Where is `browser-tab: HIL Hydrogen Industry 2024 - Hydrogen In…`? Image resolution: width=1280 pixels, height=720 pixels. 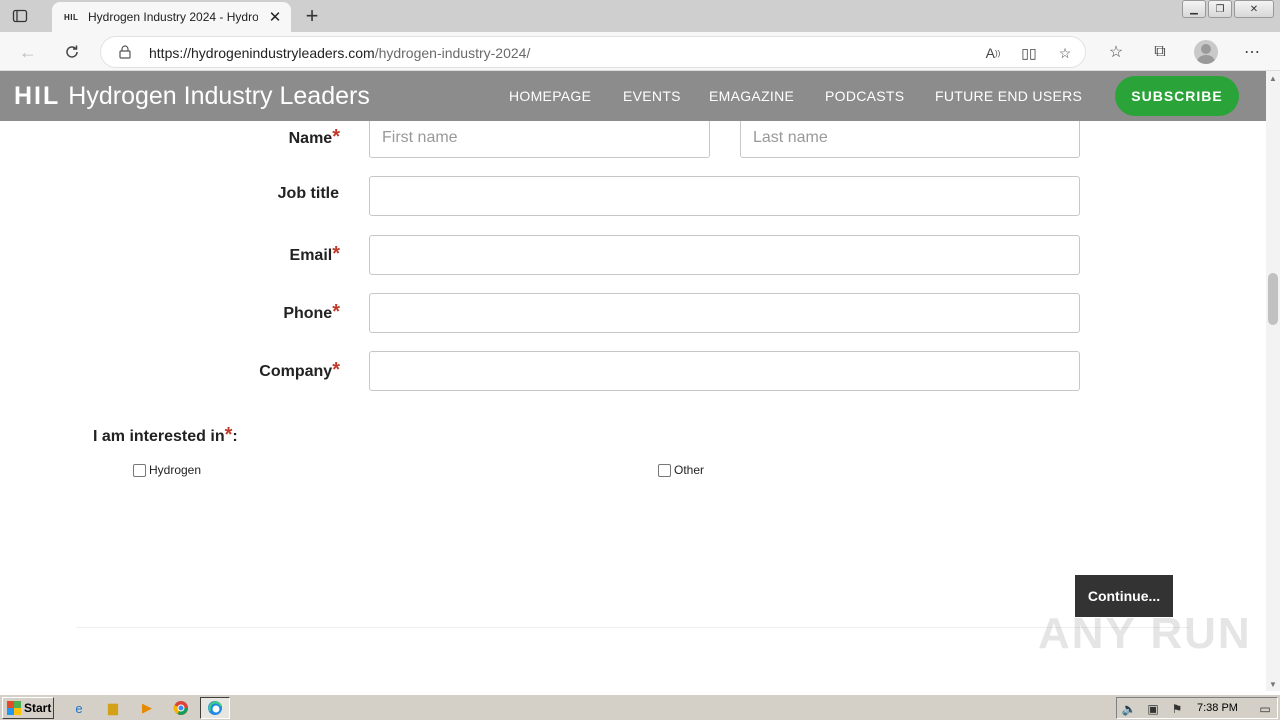 browser-tab: HIL Hydrogen Industry 2024 - Hydrogen In… is located at coordinates (171, 17).